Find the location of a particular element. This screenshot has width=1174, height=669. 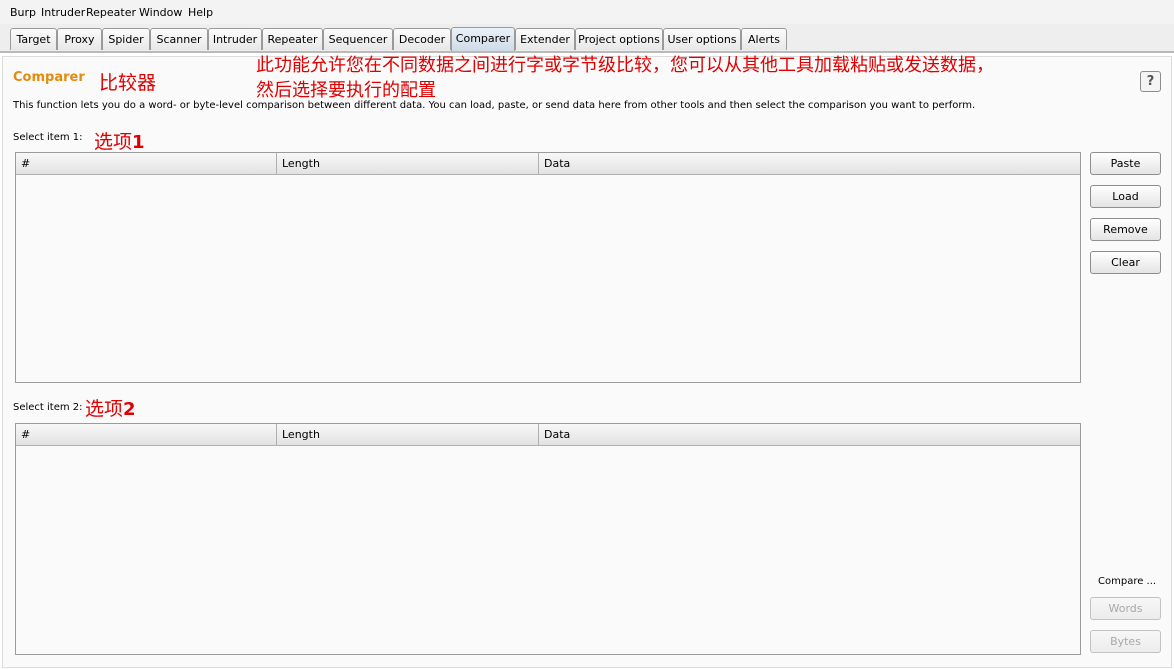

annotation-line-2: 然后选择要执行的配置 is located at coordinates (346, 90).